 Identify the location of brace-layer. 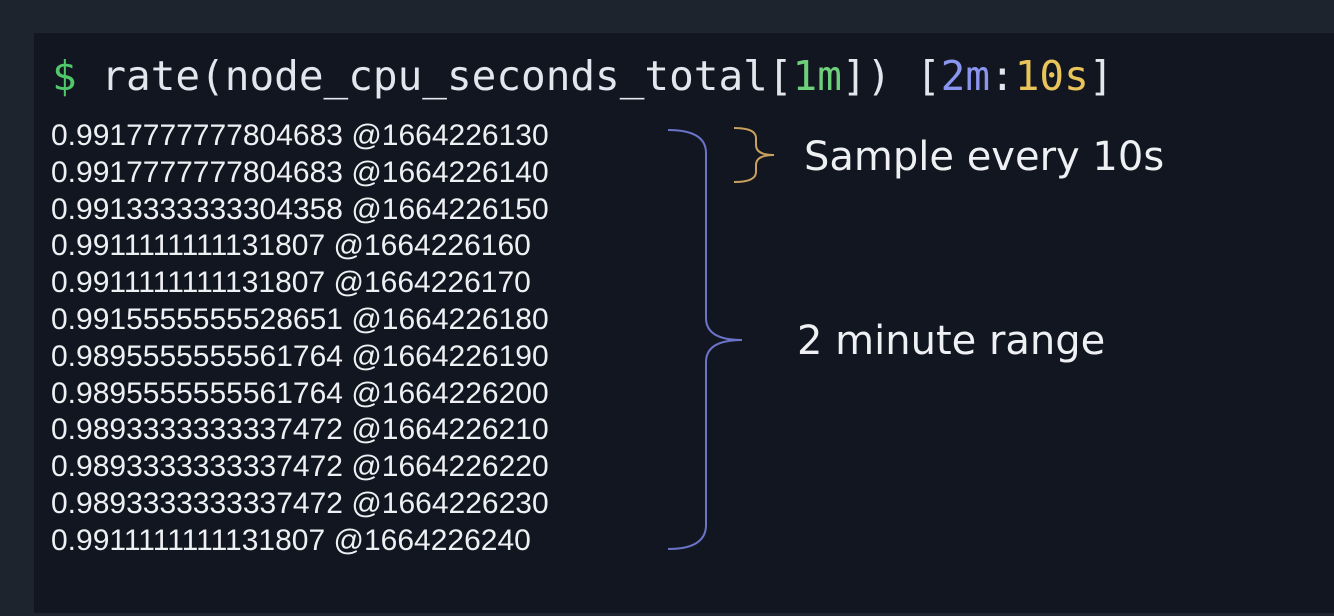
(721, 338).